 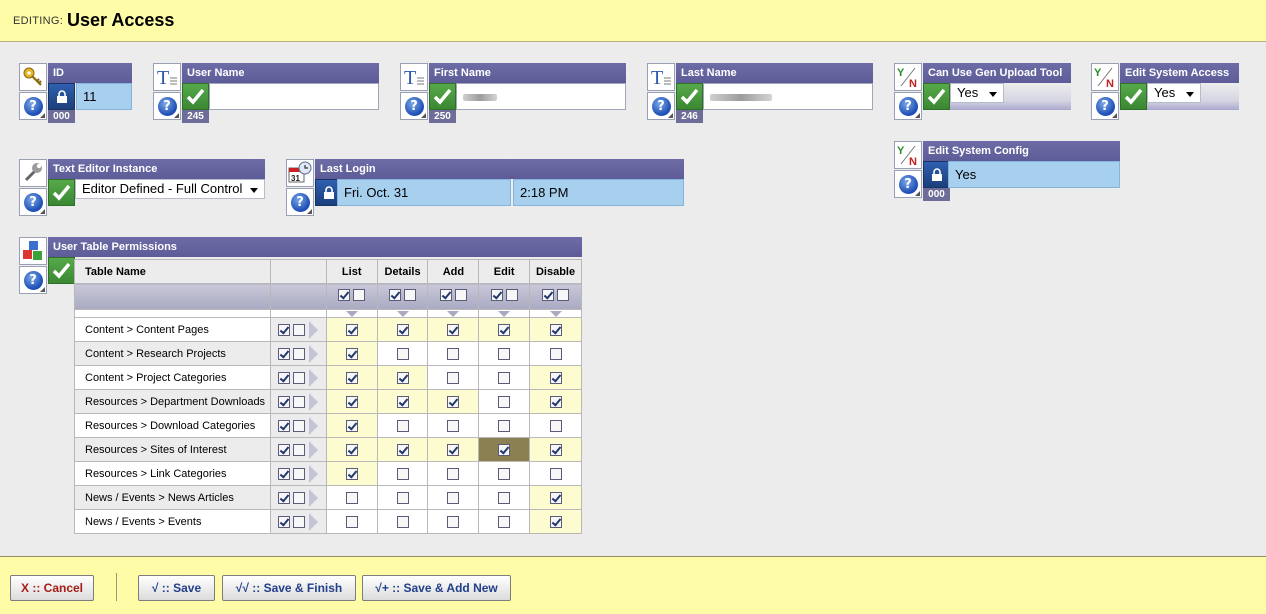 I want to click on uncheck-all-edit, so click(x=511, y=295).